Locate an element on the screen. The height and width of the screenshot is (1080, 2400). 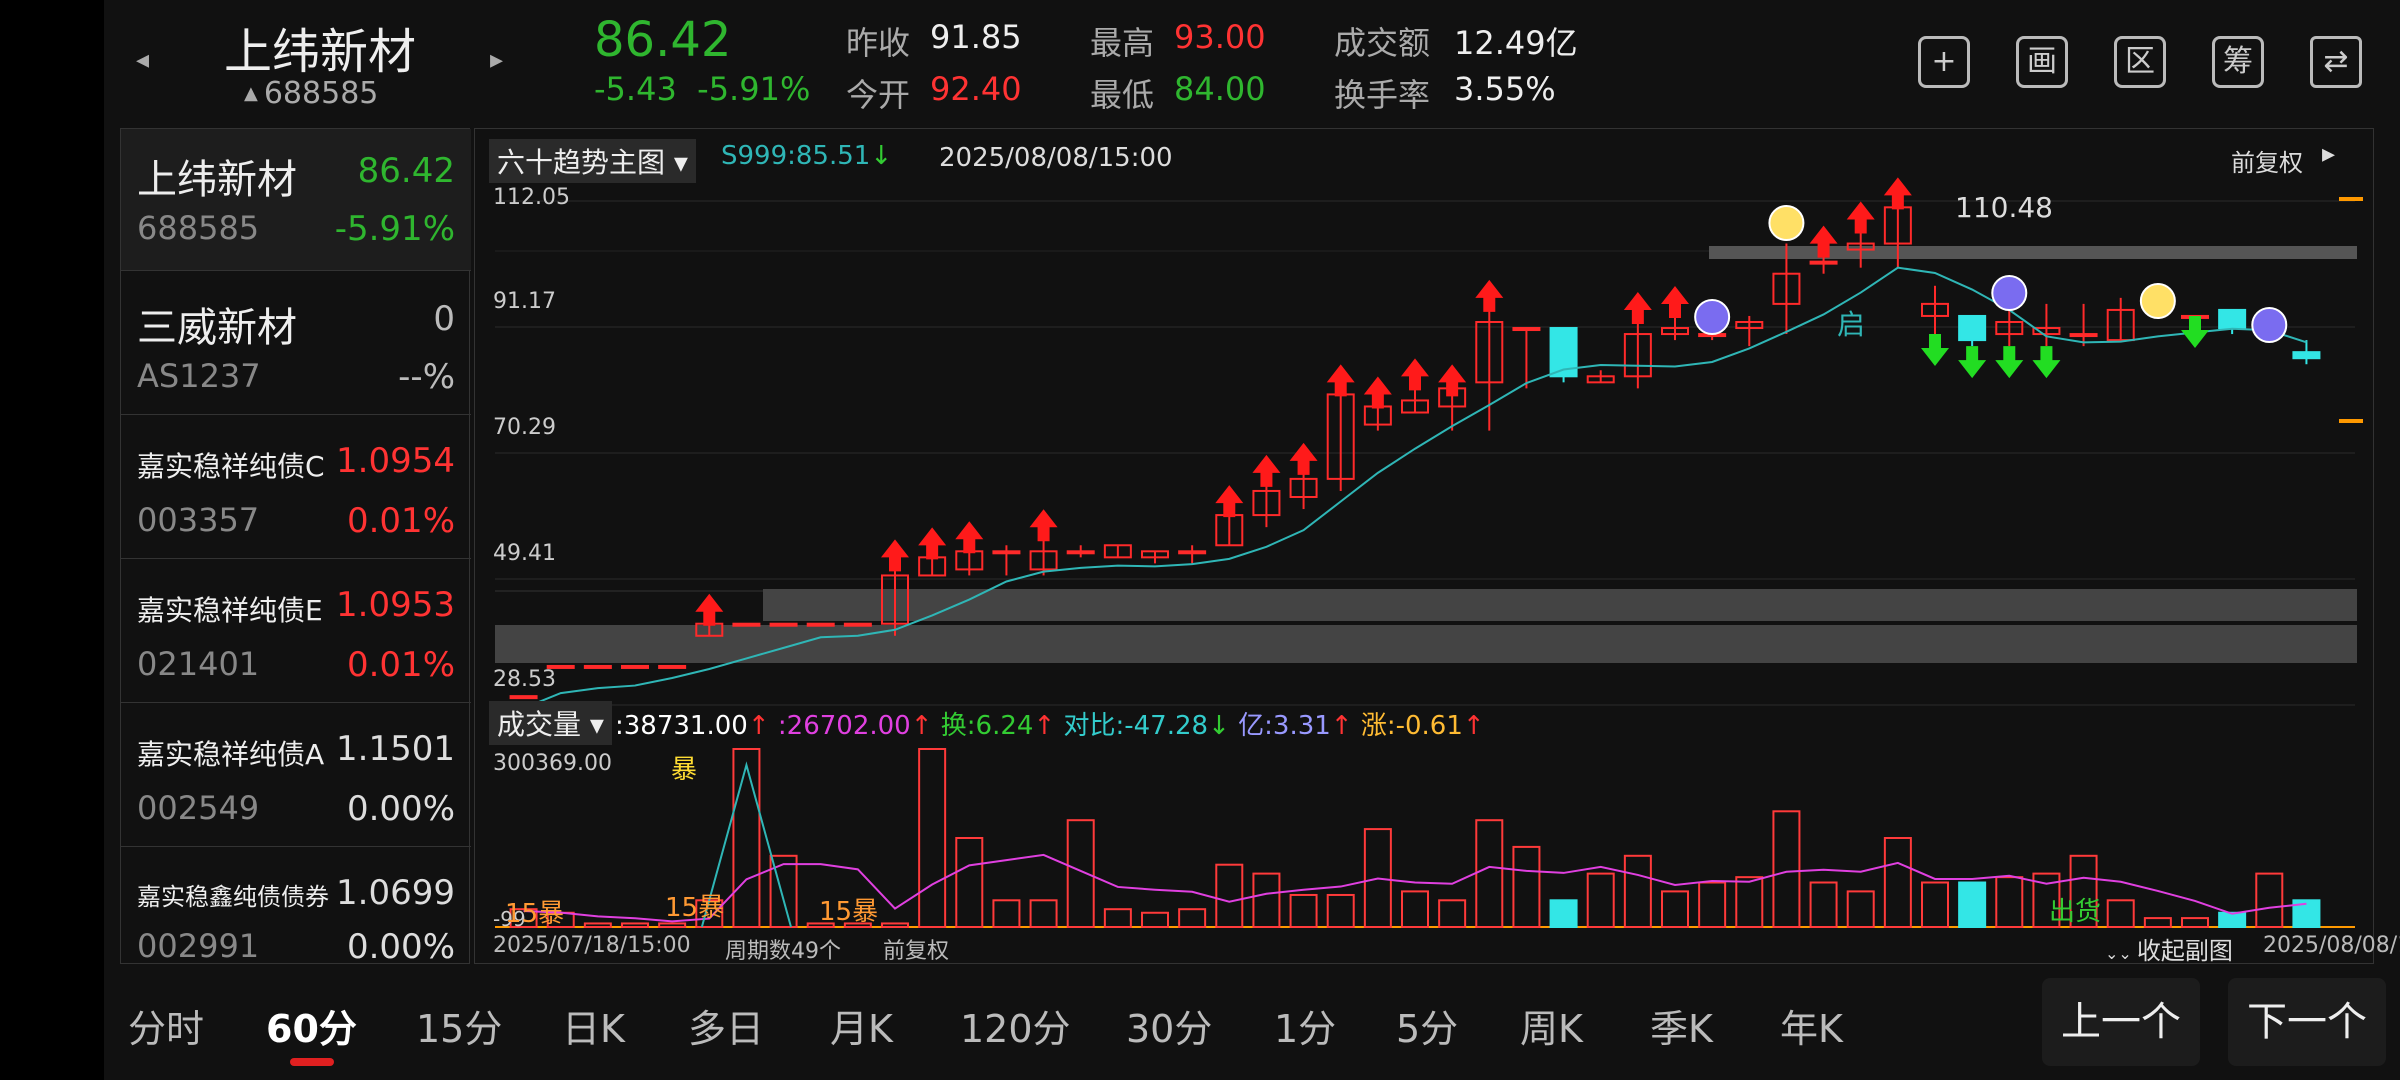
start-date: 2025/07/18/15:00 is located at coordinates (592, 945).